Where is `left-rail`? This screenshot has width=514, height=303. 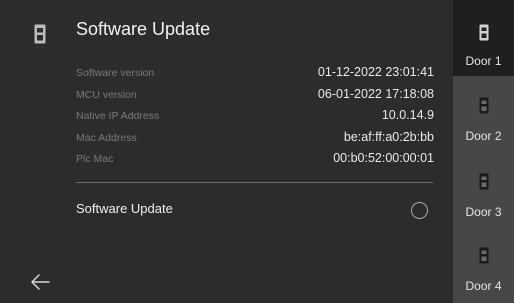
left-rail is located at coordinates (29, 151).